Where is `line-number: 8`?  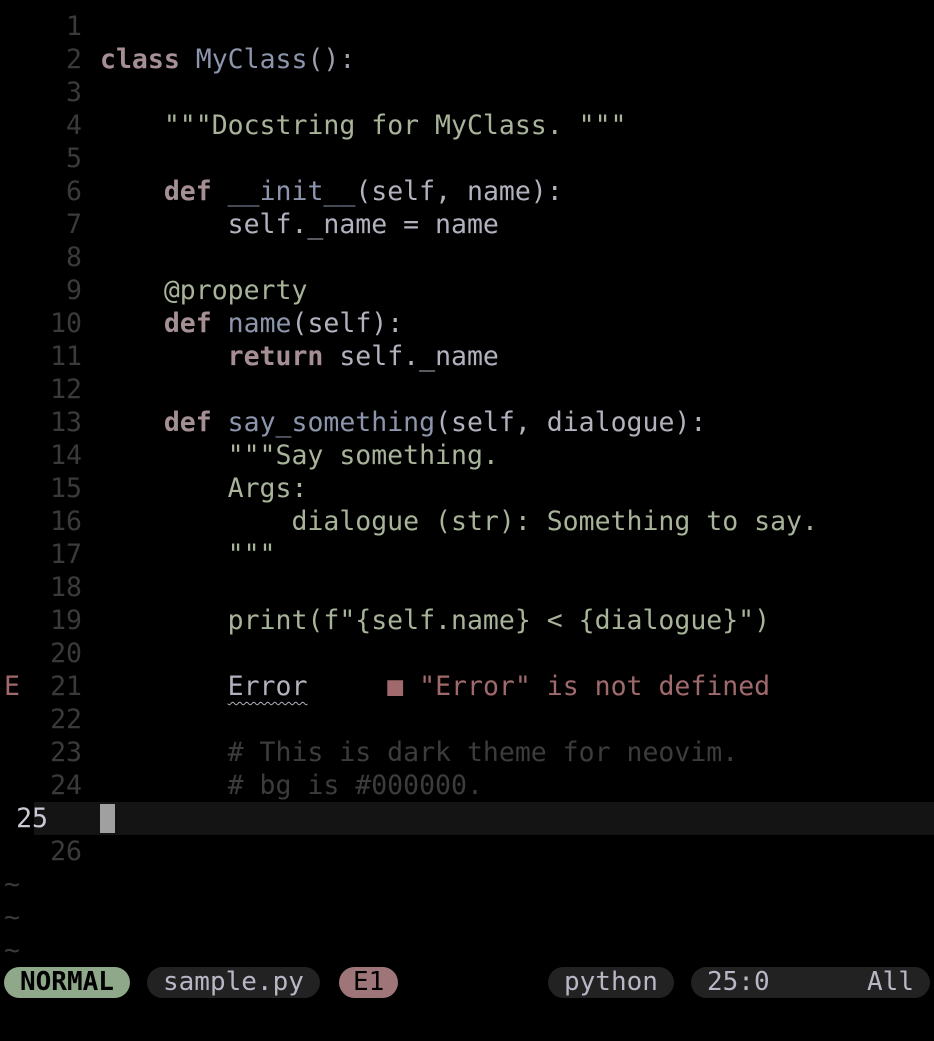
line-number: 8 is located at coordinates (74, 257).